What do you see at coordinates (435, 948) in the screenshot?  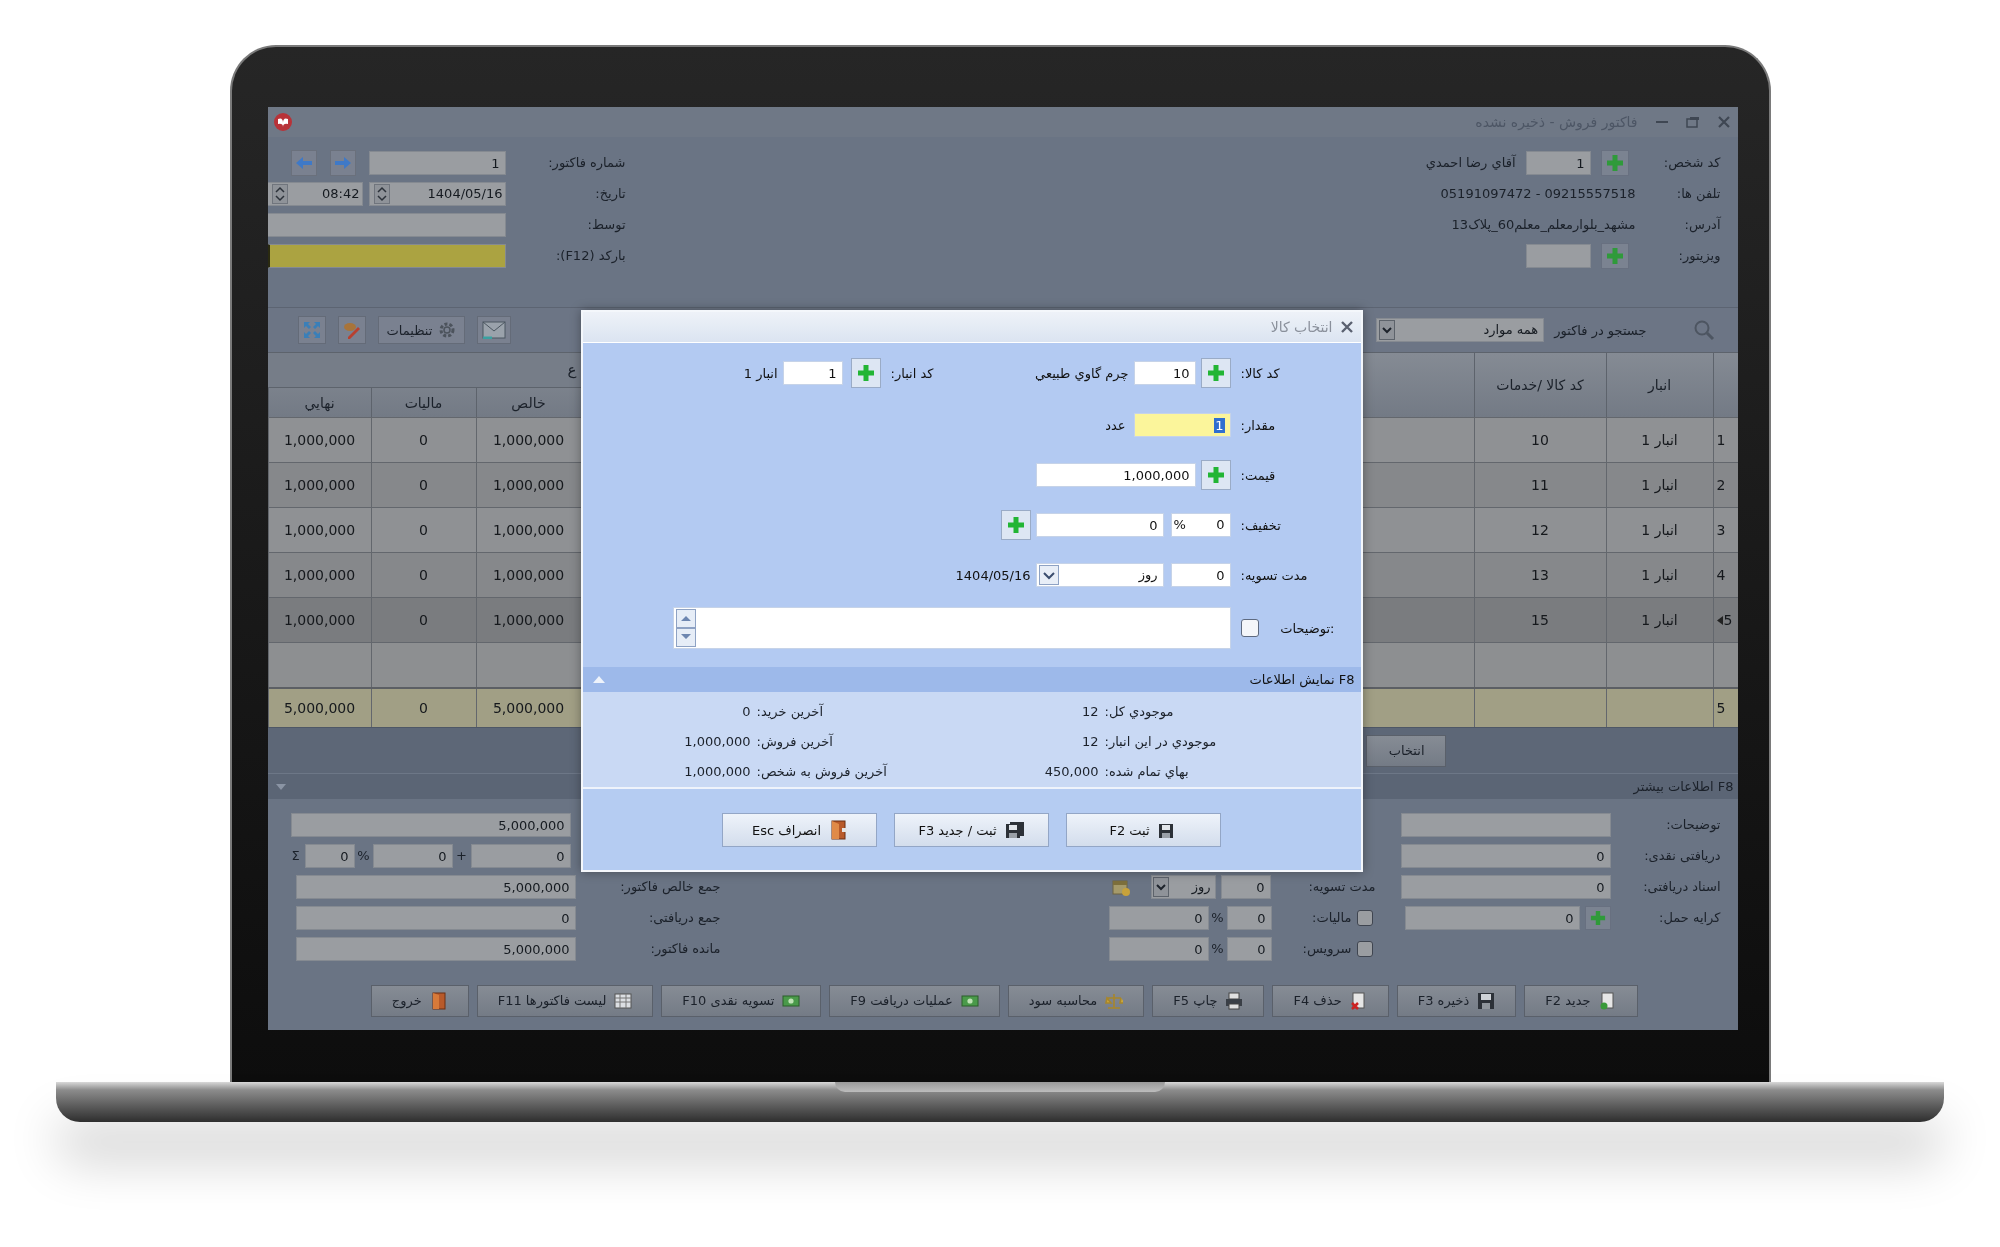 I see `balance-field: 5,000,000` at bounding box center [435, 948].